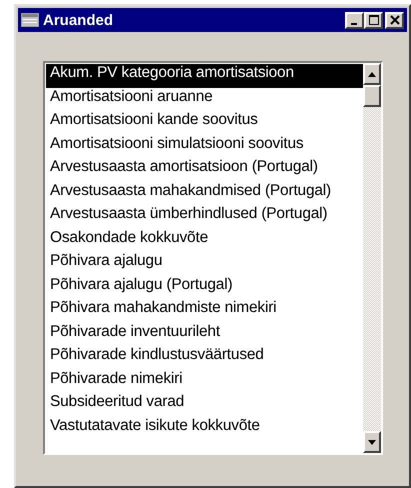 The image size is (411, 488). What do you see at coordinates (204, 76) in the screenshot?
I see `list-item: Akum. PV kategooria amortisatsioon` at bounding box center [204, 76].